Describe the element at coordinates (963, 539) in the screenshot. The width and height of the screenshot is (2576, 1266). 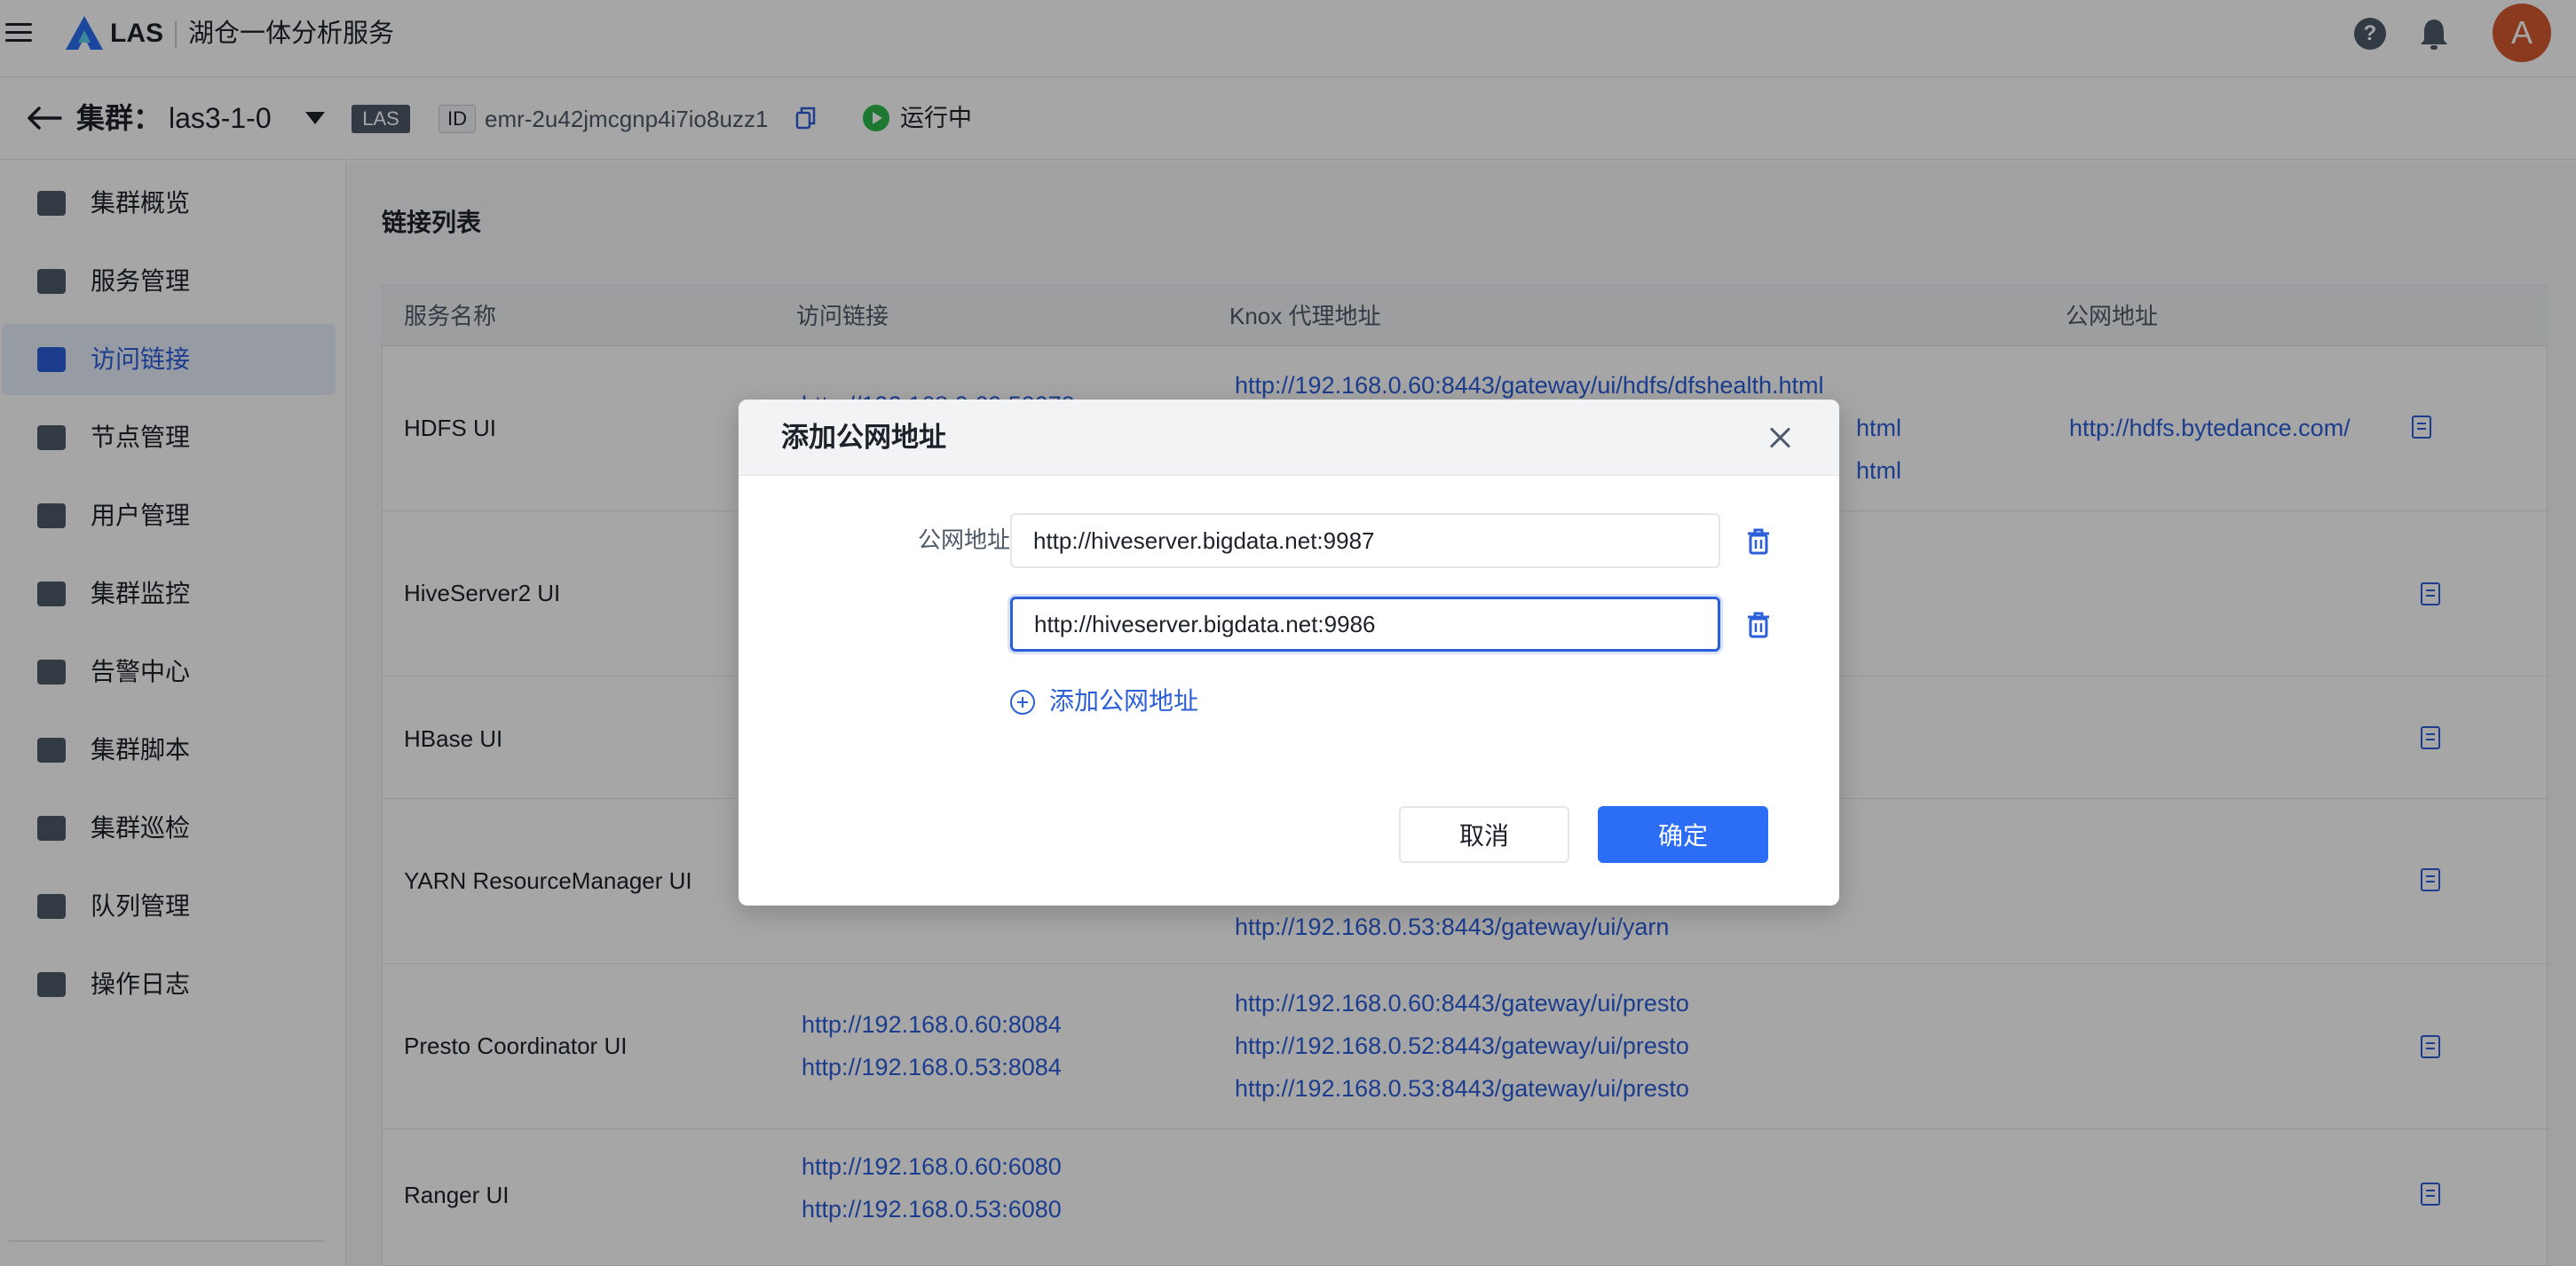
I see `public-address-label: 公网地址` at that location.